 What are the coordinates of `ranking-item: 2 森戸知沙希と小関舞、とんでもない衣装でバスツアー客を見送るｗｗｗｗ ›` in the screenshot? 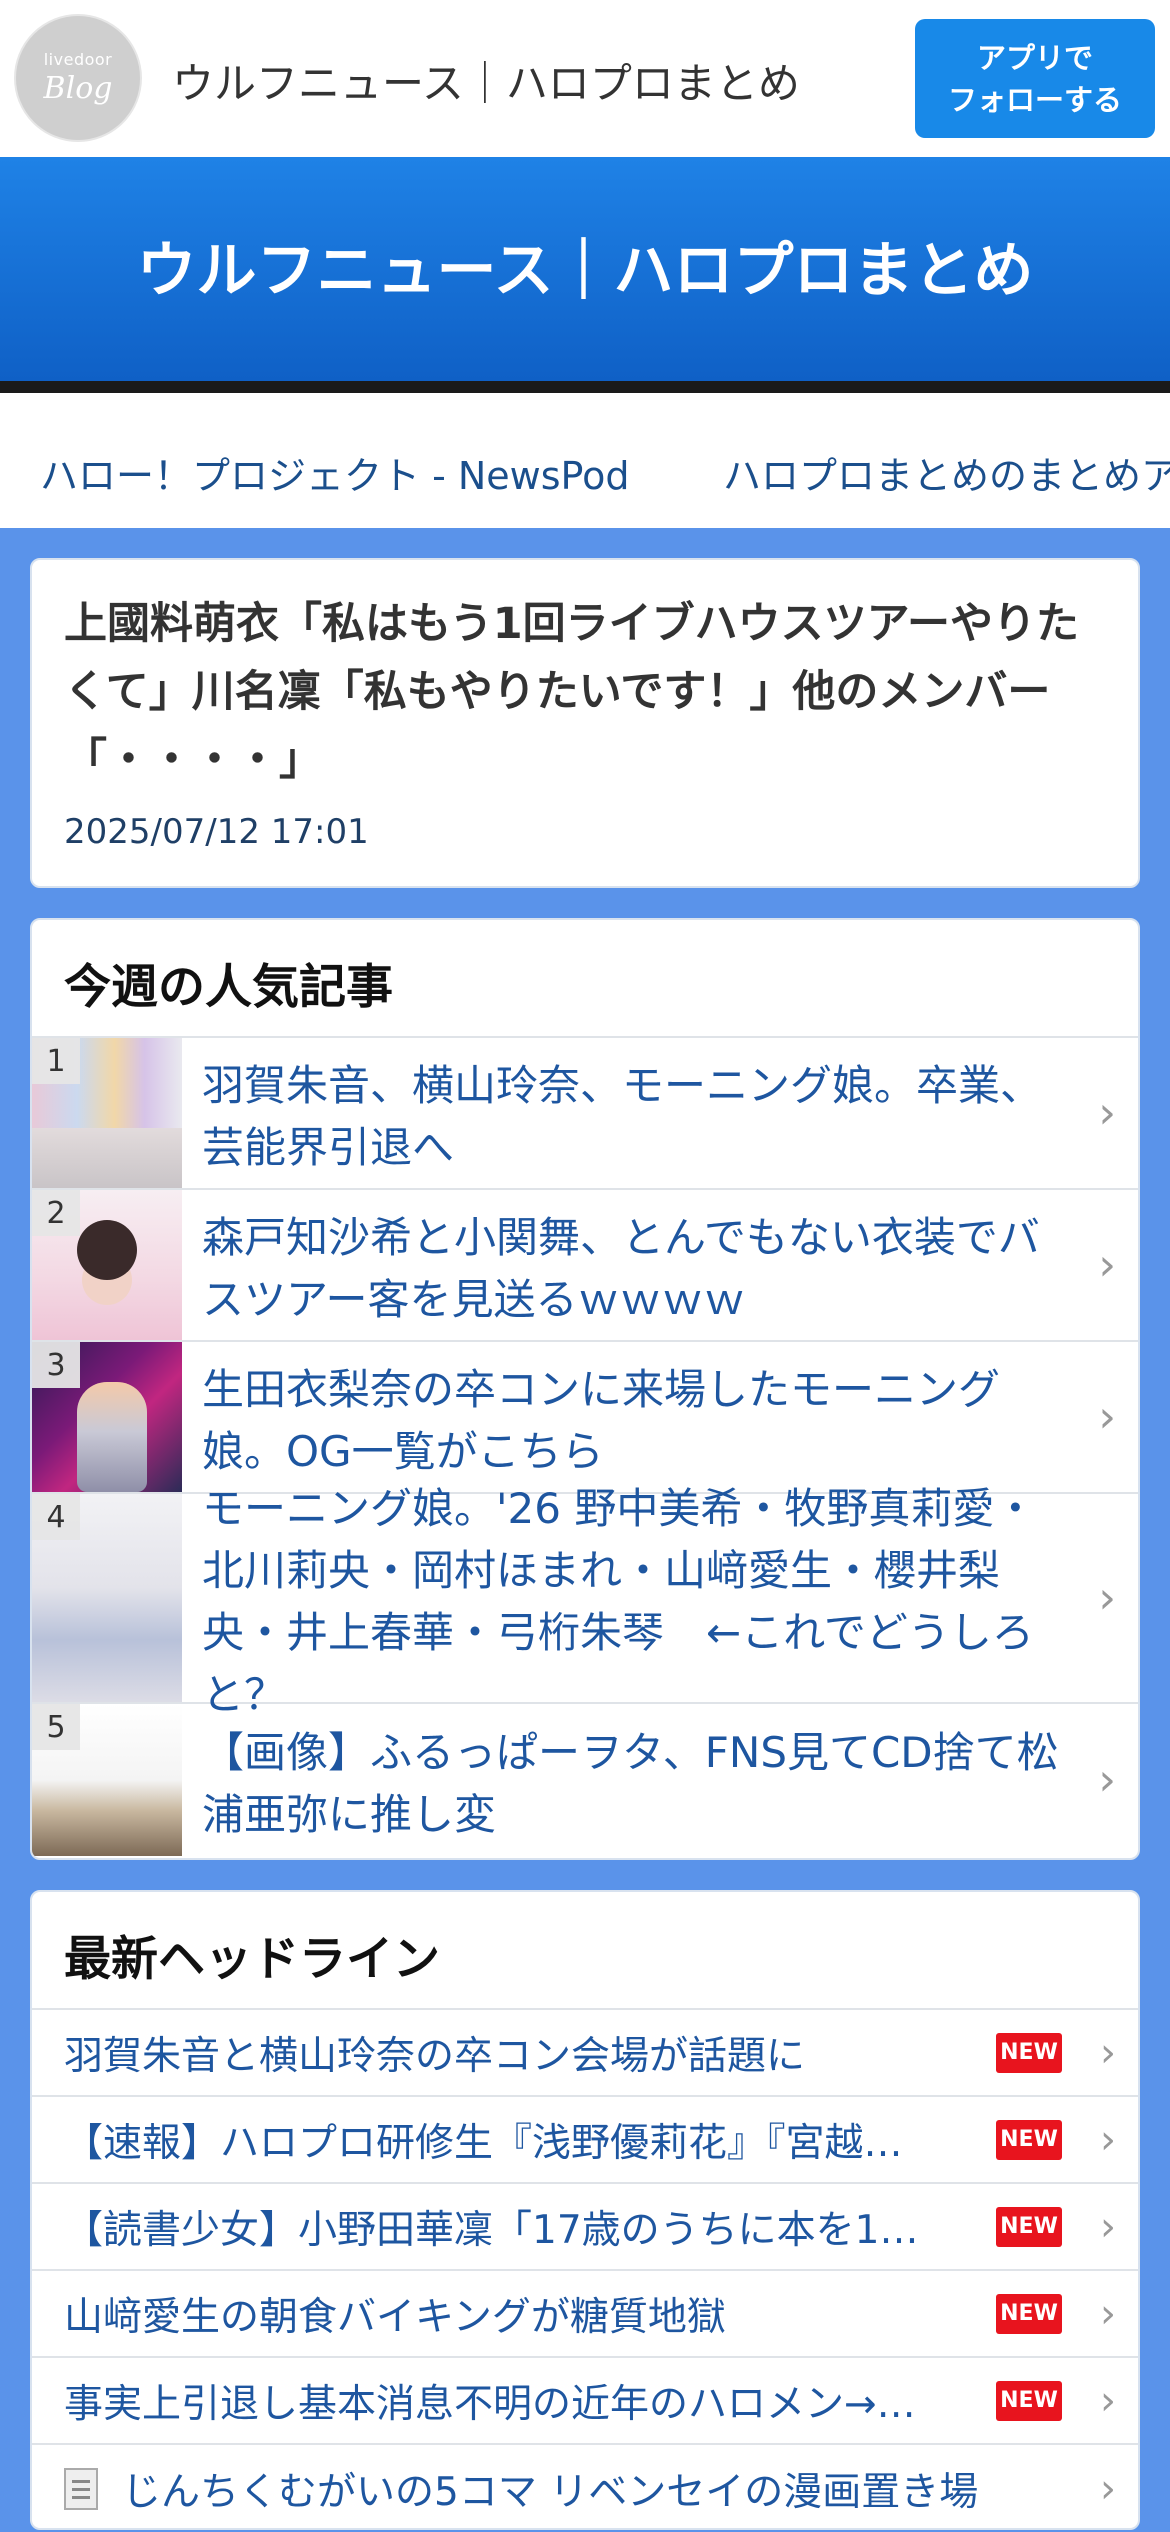 It's located at (585, 1266).